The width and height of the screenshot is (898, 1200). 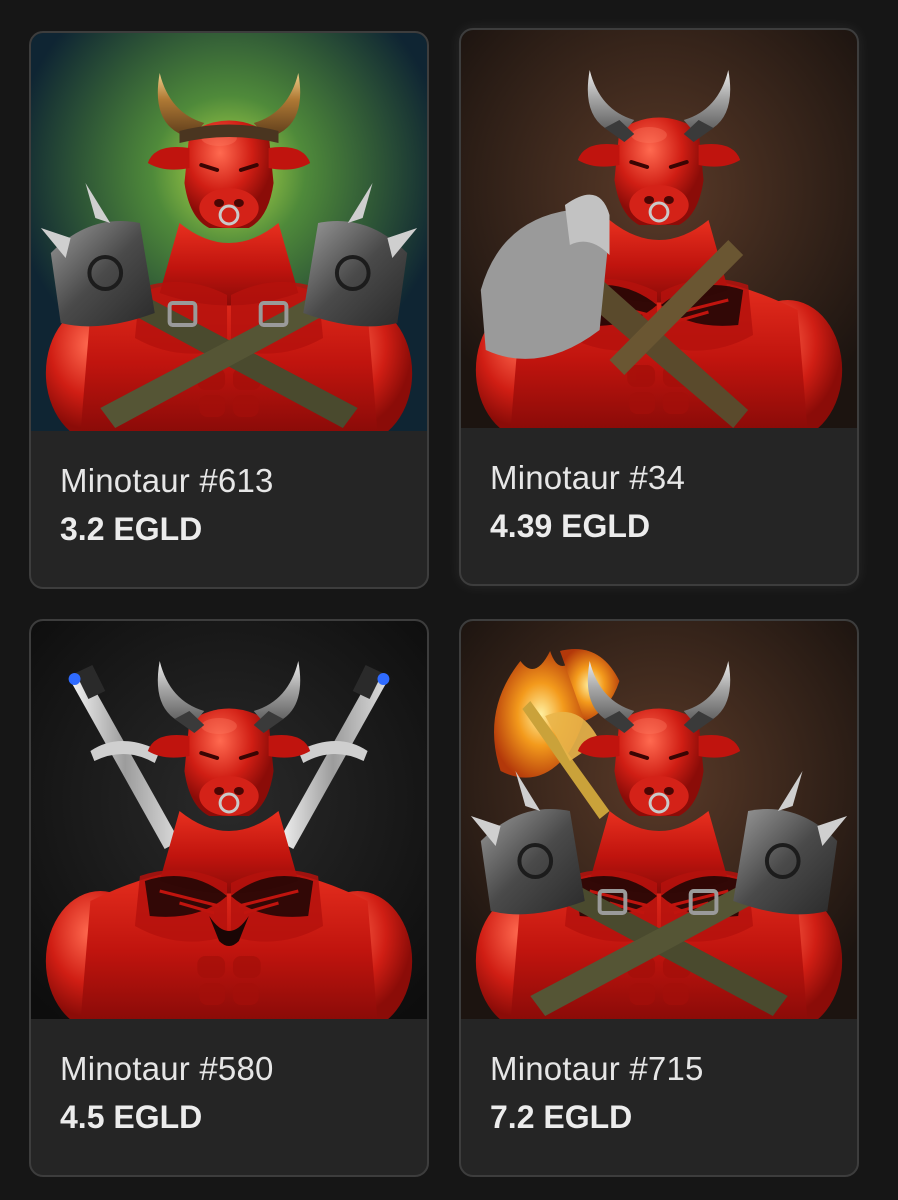 I want to click on nft-info: Minotaur #580 4.5 EGLD, so click(x=229, y=1078).